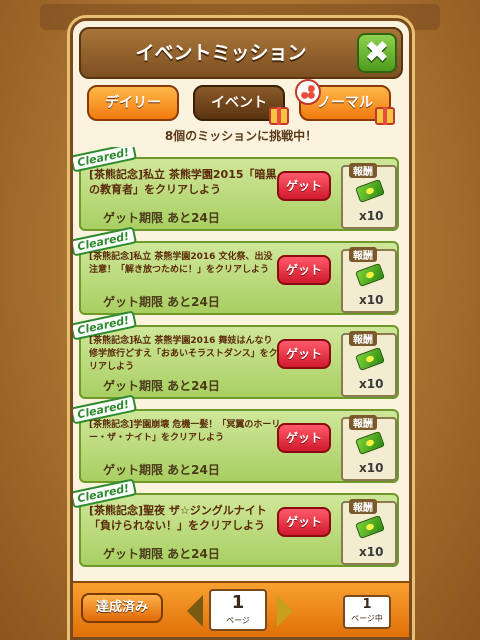  Describe the element at coordinates (238, 620) in the screenshot. I see `page-unit: ページ` at that location.